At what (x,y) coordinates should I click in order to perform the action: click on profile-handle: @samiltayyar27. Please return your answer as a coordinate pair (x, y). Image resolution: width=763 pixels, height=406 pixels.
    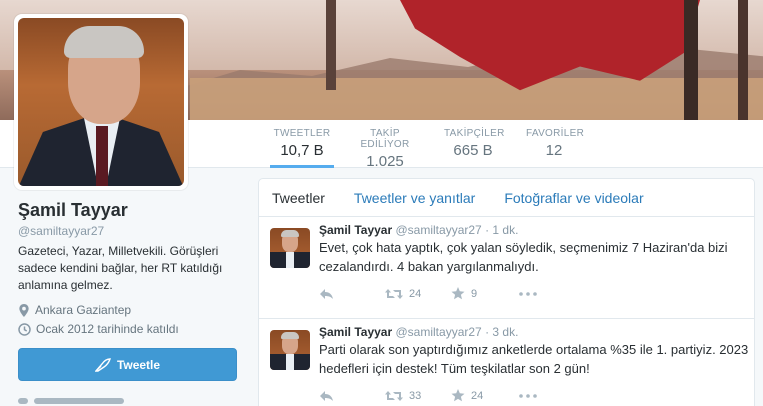
    Looking at the image, I should click on (61, 231).